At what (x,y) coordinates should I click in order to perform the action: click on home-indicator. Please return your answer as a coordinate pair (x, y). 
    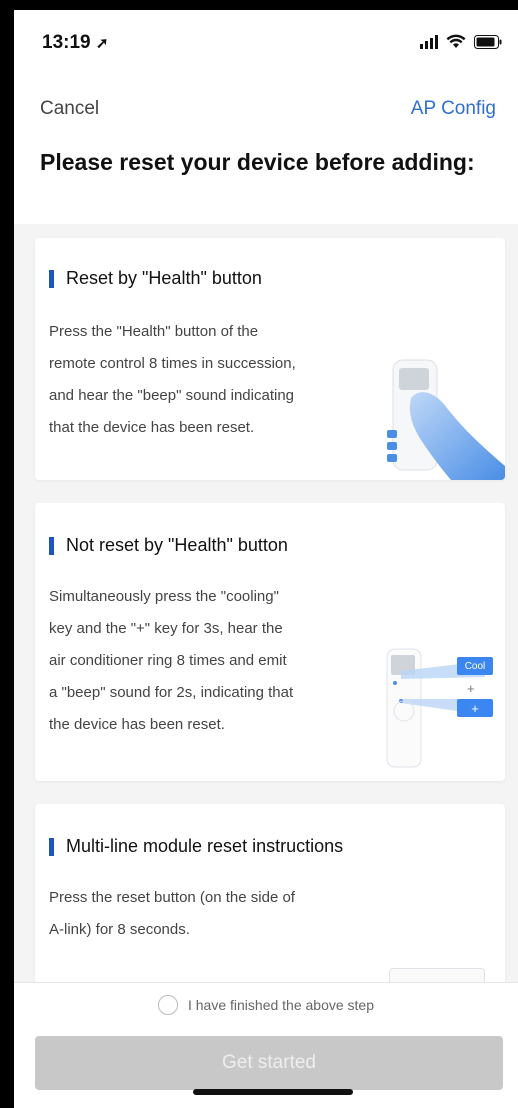
    Looking at the image, I should click on (273, 1092).